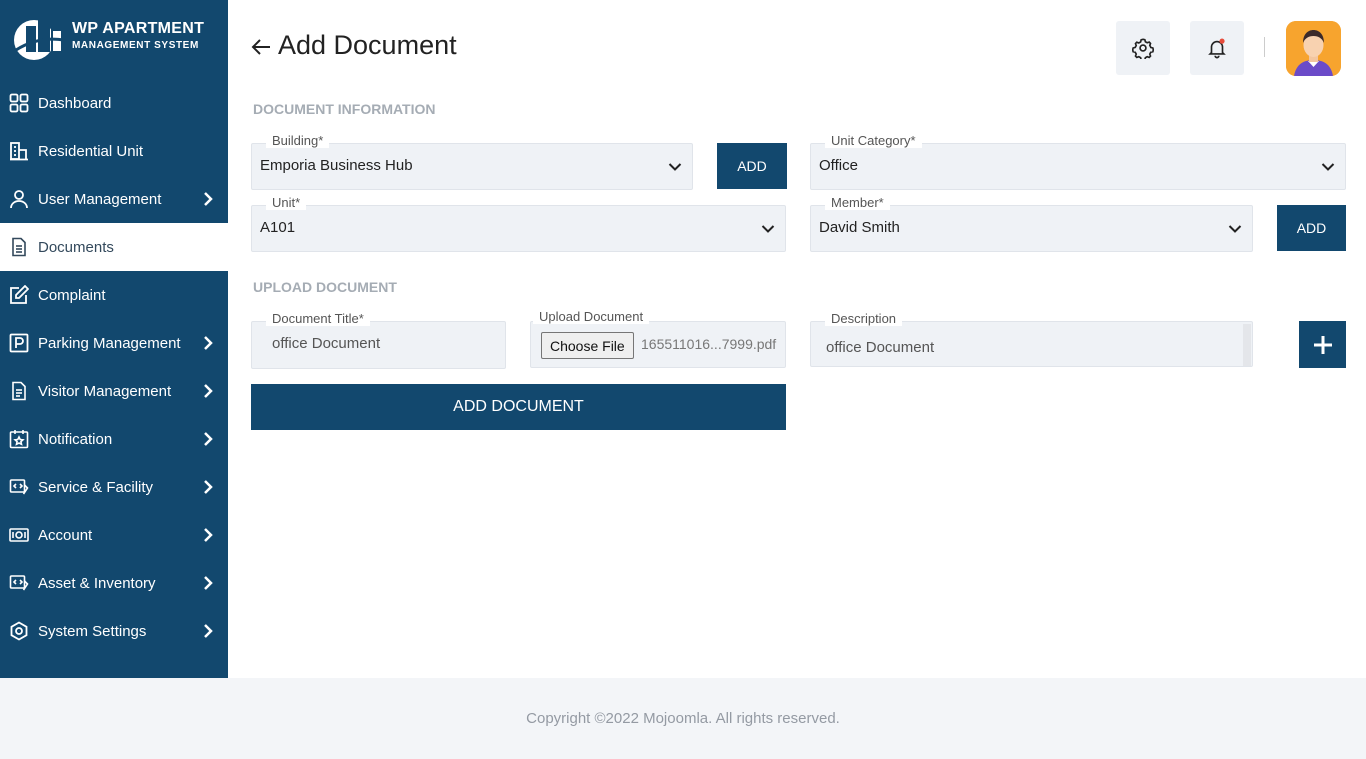 The image size is (1366, 759). I want to click on building-select: Building* Emporia Business Hub, so click(472, 162).